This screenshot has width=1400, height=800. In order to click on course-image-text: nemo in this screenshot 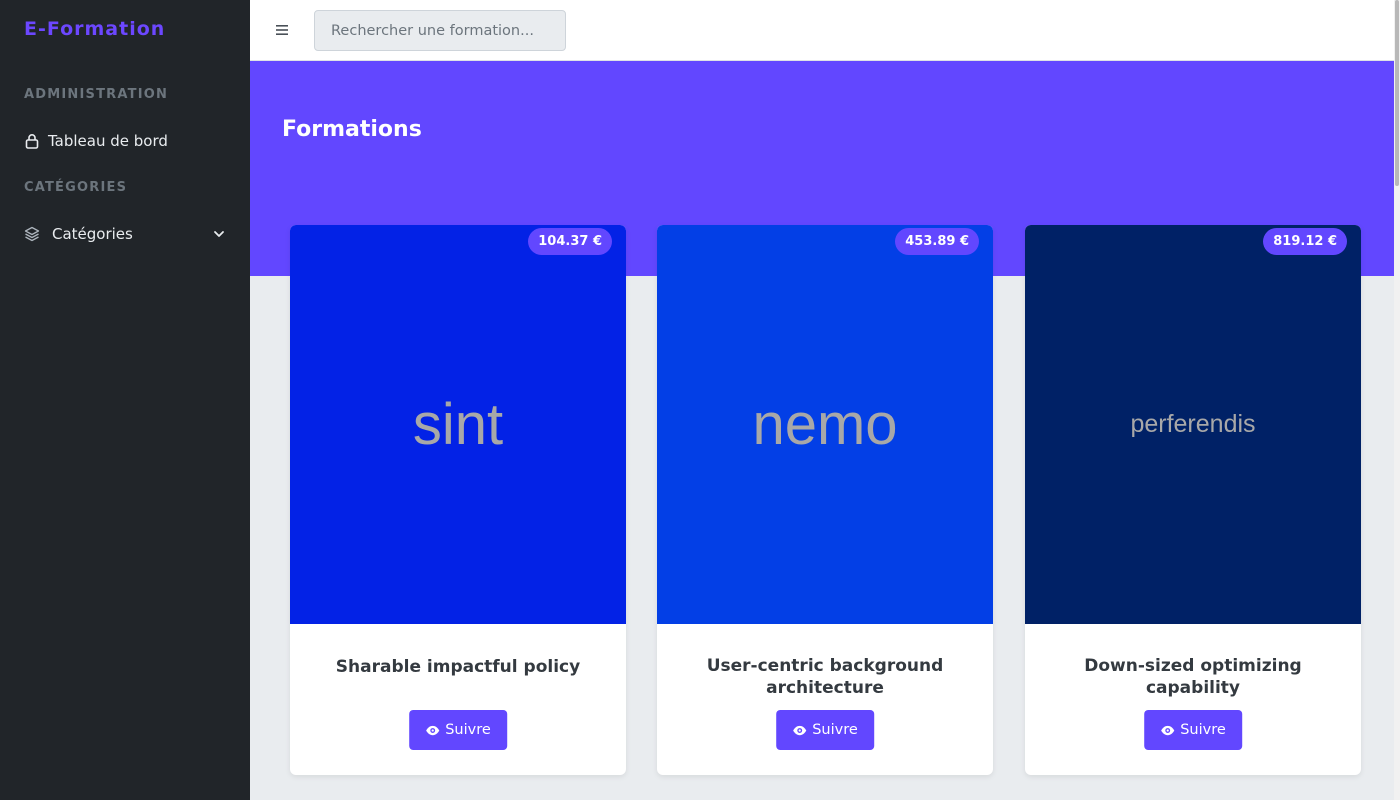, I will do `click(825, 424)`.